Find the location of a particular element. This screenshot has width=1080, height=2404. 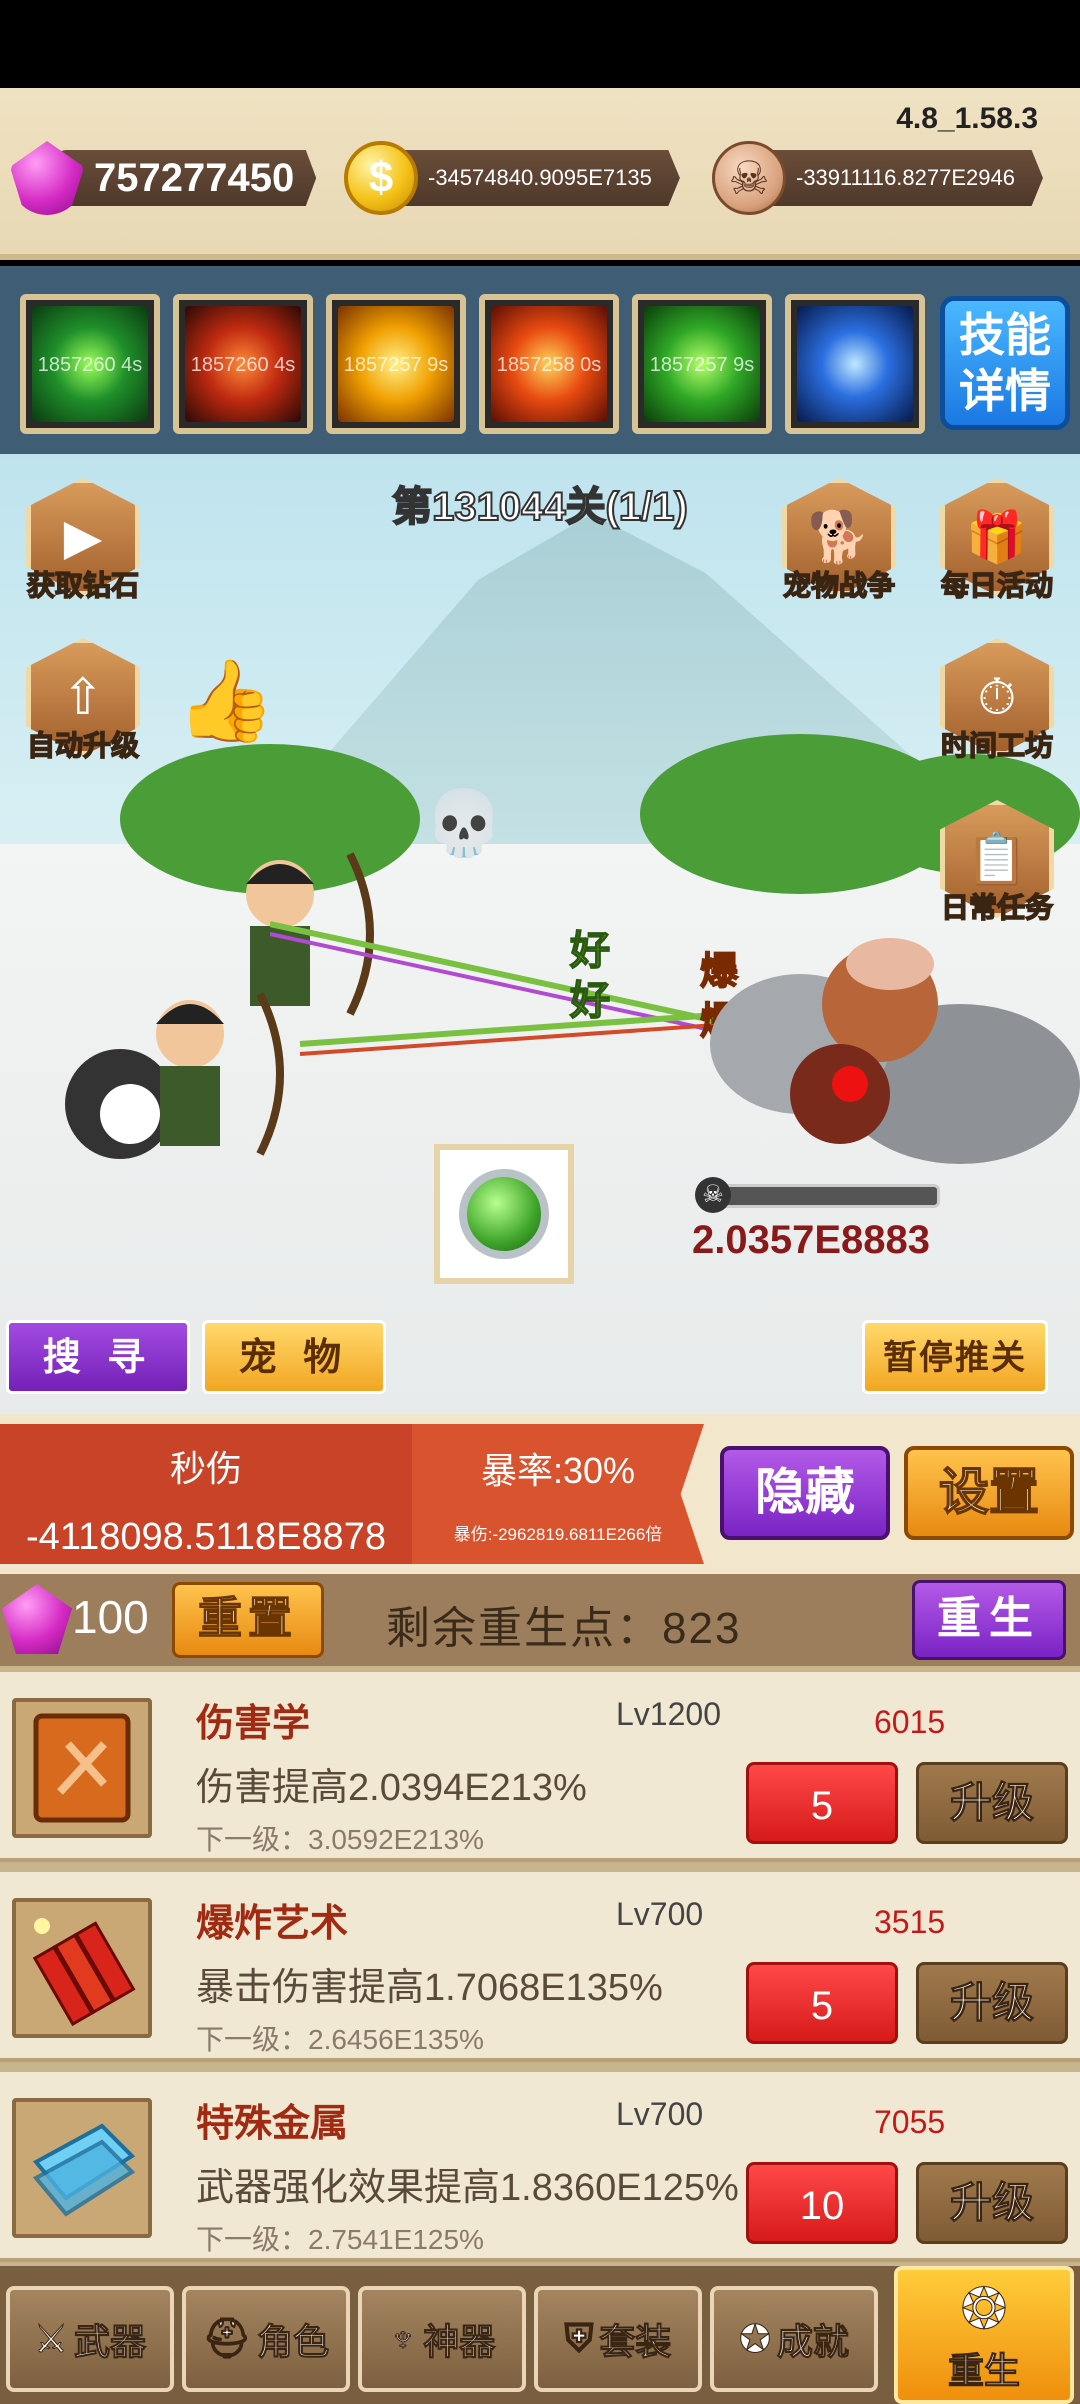

skull-amount: -33911116.8277E2946 is located at coordinates (900, 178).